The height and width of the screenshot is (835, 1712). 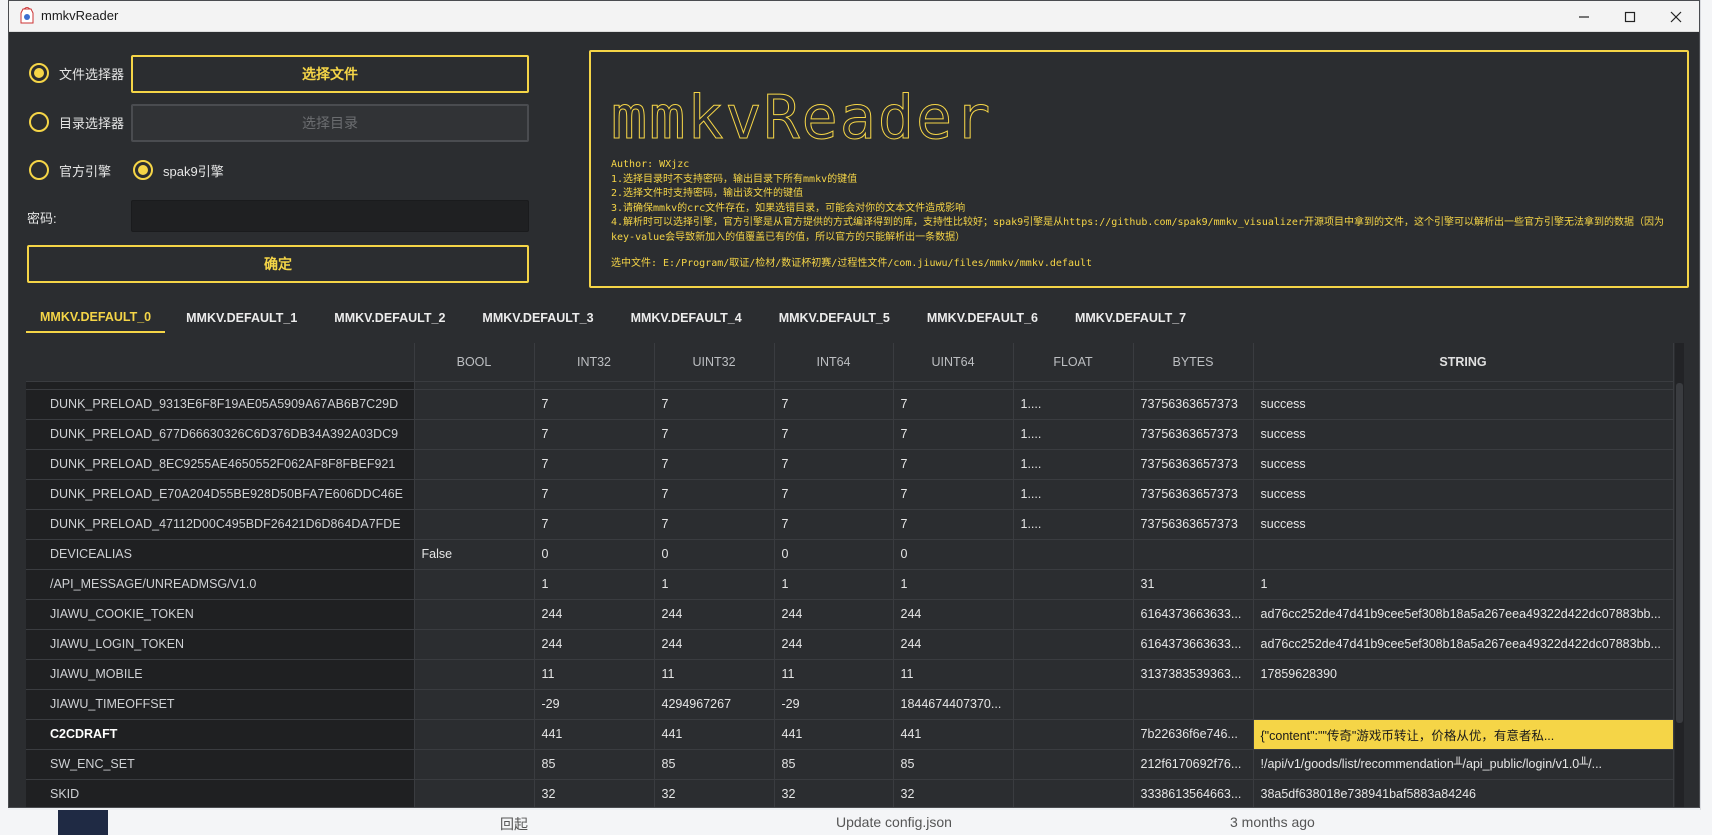 What do you see at coordinates (953, 362) in the screenshot?
I see `column-header-uint64: UINT64` at bounding box center [953, 362].